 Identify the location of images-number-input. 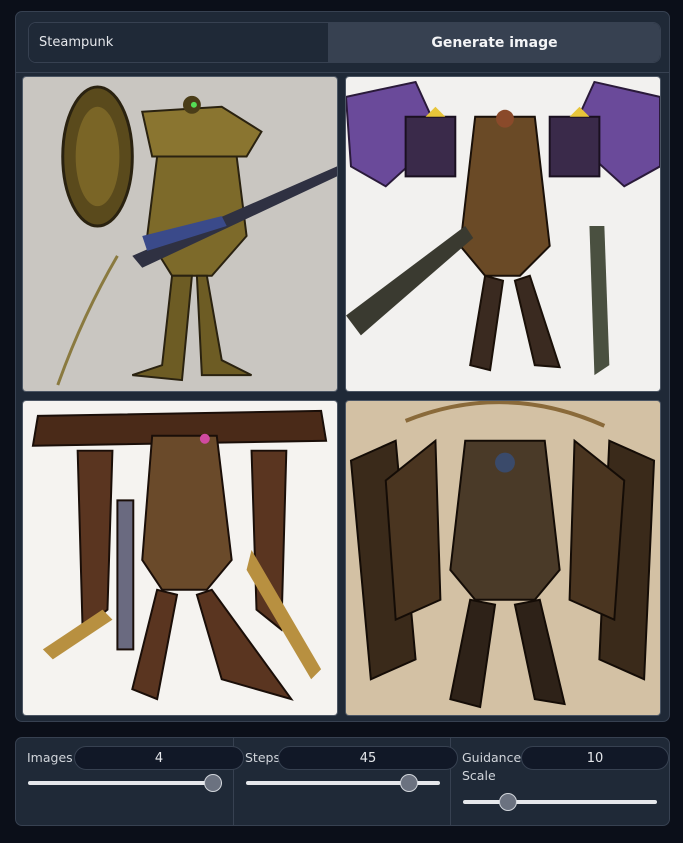
(159, 758).